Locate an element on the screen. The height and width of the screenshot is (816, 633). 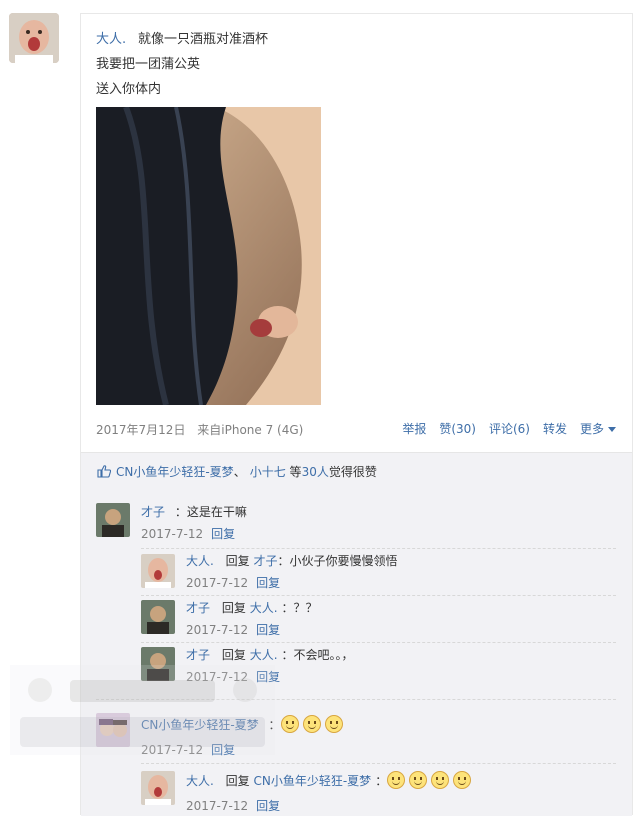
comment-3-meta: 2017-7-12 回复 is located at coordinates (233, 629).